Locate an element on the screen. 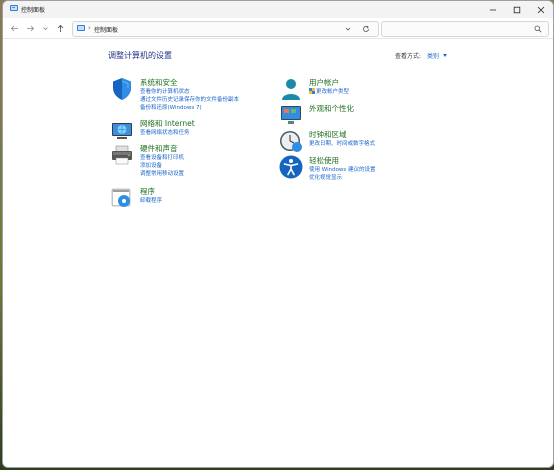  category-link: 卸载程序 is located at coordinates (151, 200).